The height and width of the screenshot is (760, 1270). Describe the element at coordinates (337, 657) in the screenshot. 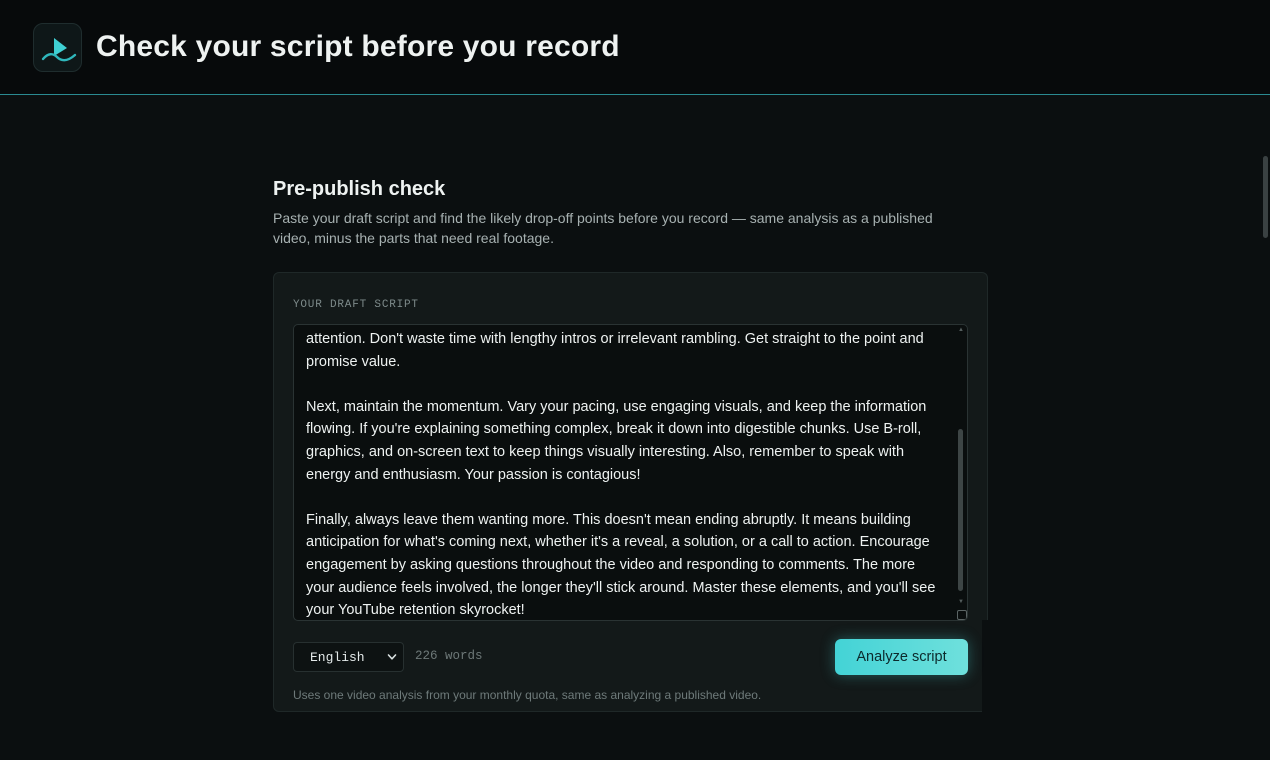

I see `language-select-value: English` at that location.